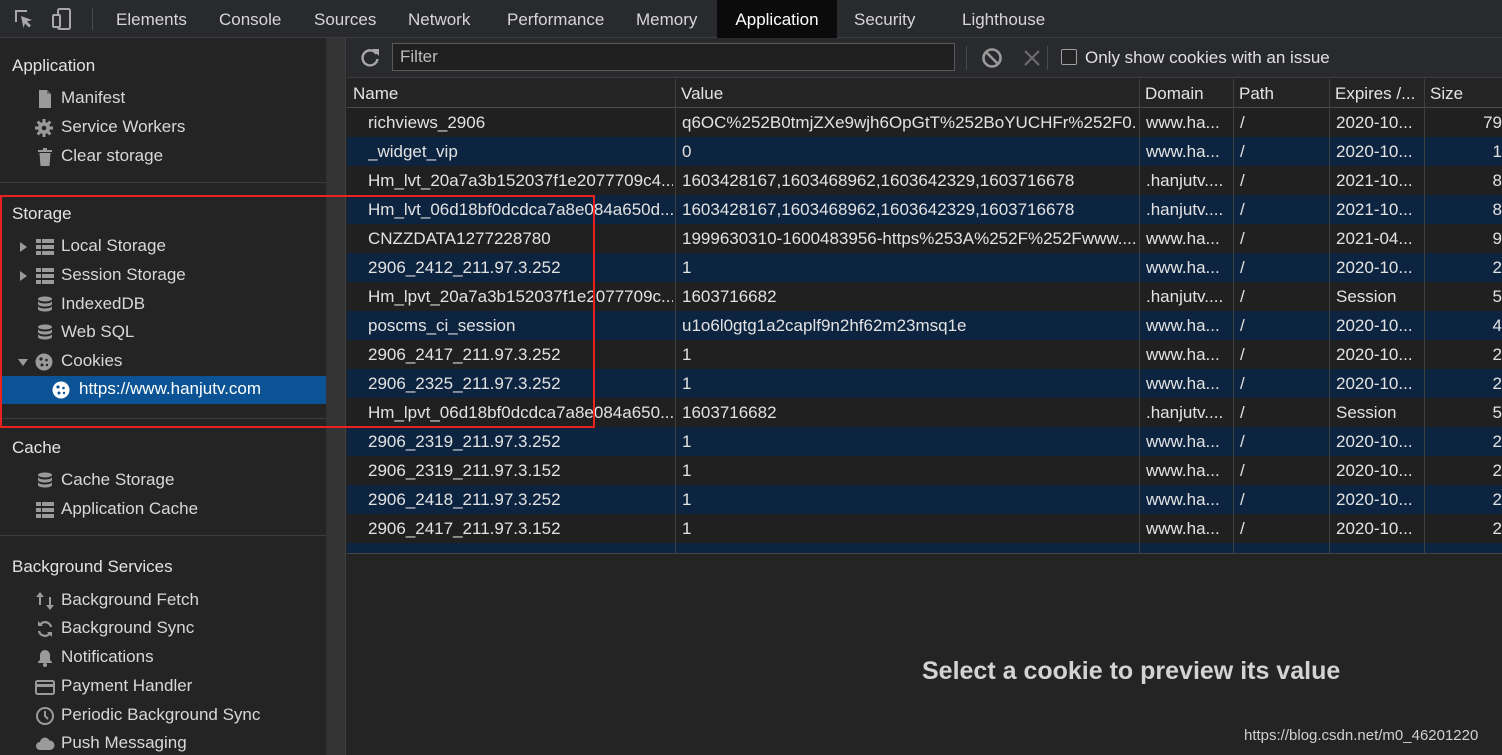  I want to click on sidebar-item-web-sql: Web SQL, so click(163, 333).